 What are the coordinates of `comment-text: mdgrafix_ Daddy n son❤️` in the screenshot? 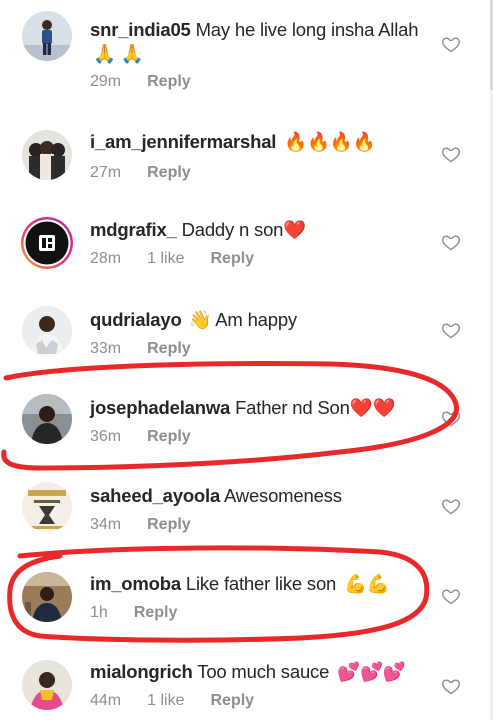 It's located at (260, 230).